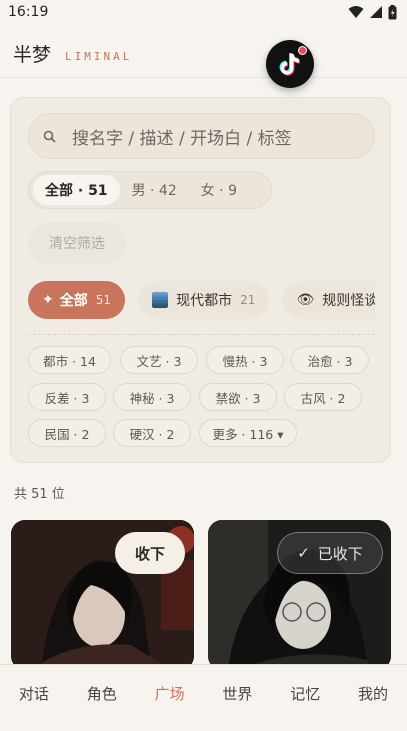 This screenshot has width=407, height=731. I want to click on nav-memory: 记忆, so click(305, 693).